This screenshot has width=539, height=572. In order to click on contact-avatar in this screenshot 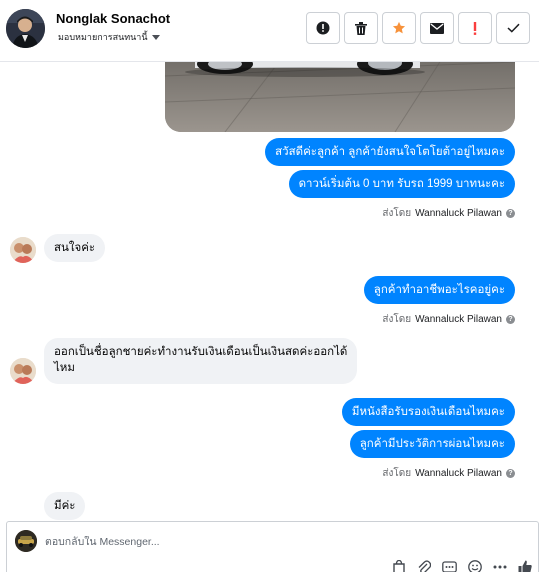, I will do `click(25, 28)`.